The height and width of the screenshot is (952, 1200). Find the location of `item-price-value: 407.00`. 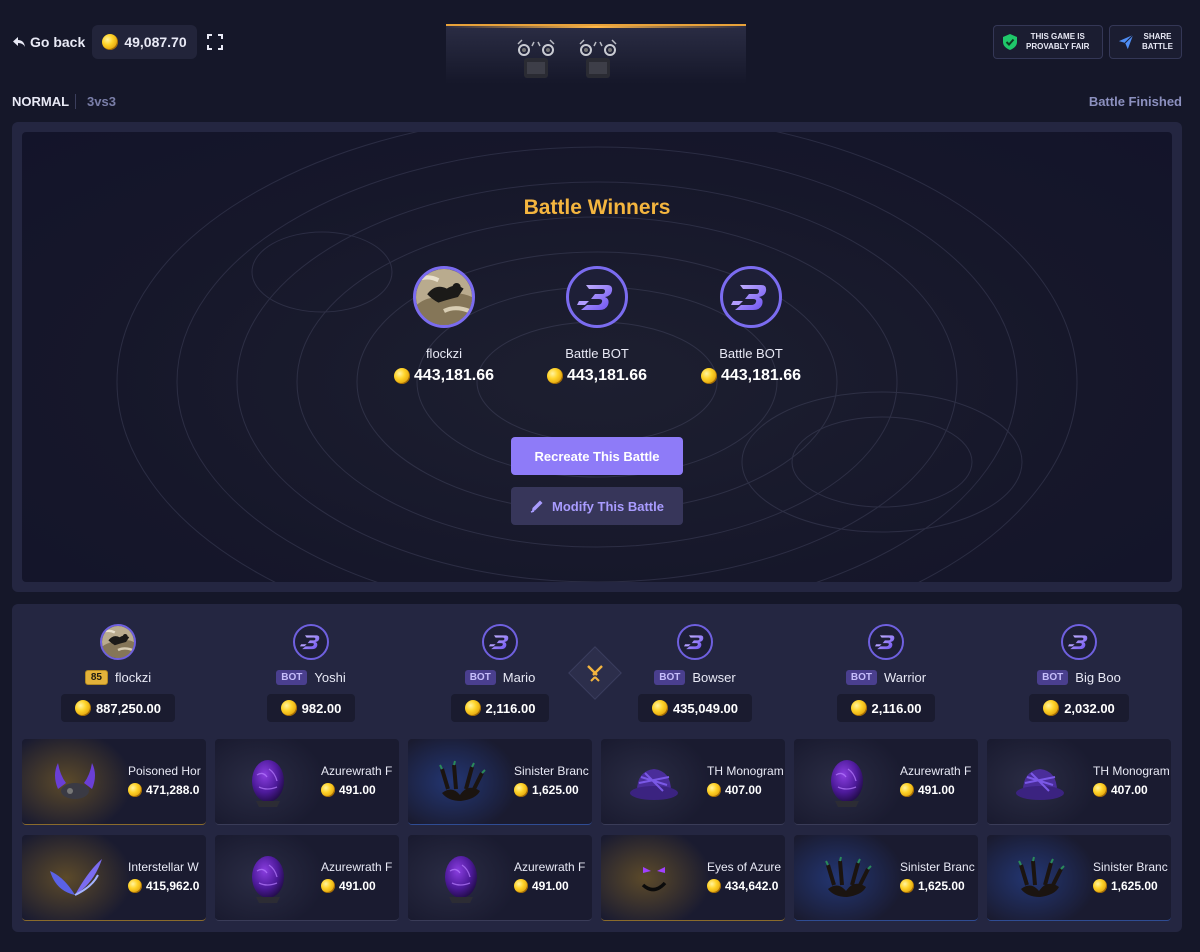

item-price-value: 407.00 is located at coordinates (743, 790).